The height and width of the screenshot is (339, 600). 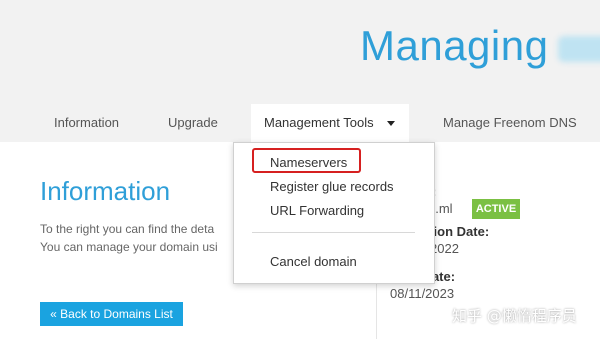 What do you see at coordinates (129, 247) in the screenshot?
I see `info-text-line-2: You can manage your domain usi` at bounding box center [129, 247].